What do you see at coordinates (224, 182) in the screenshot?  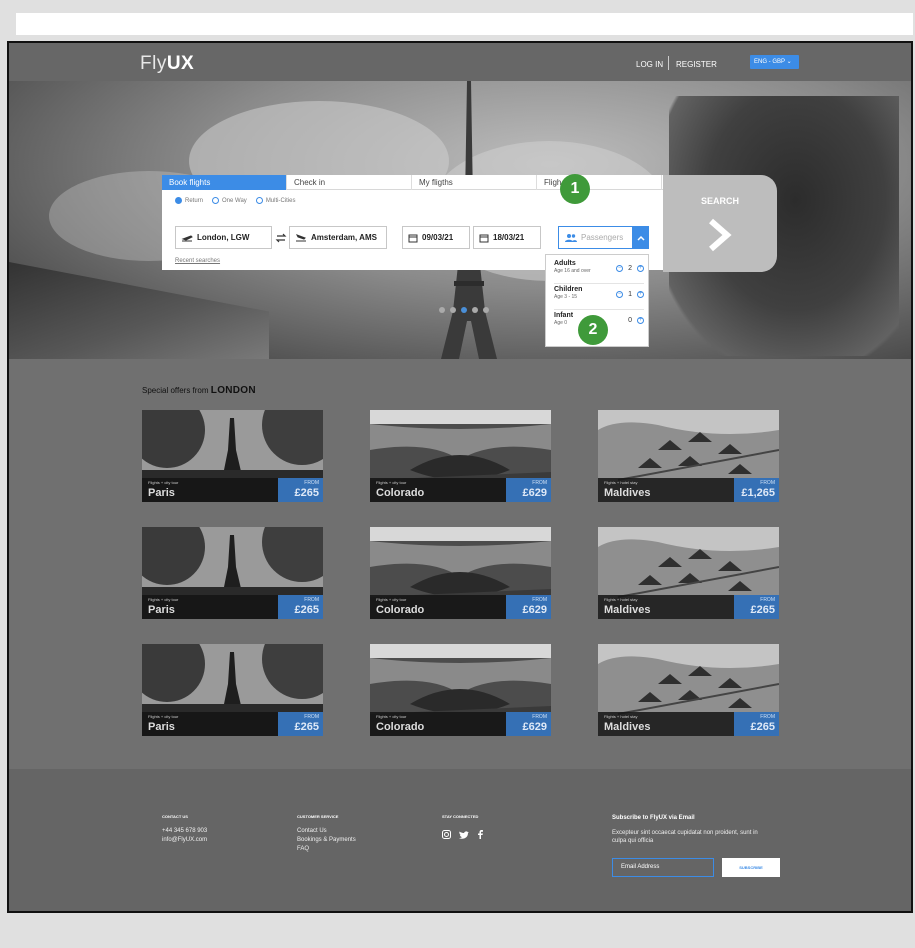 I see `tab-book-flights: Book flights` at bounding box center [224, 182].